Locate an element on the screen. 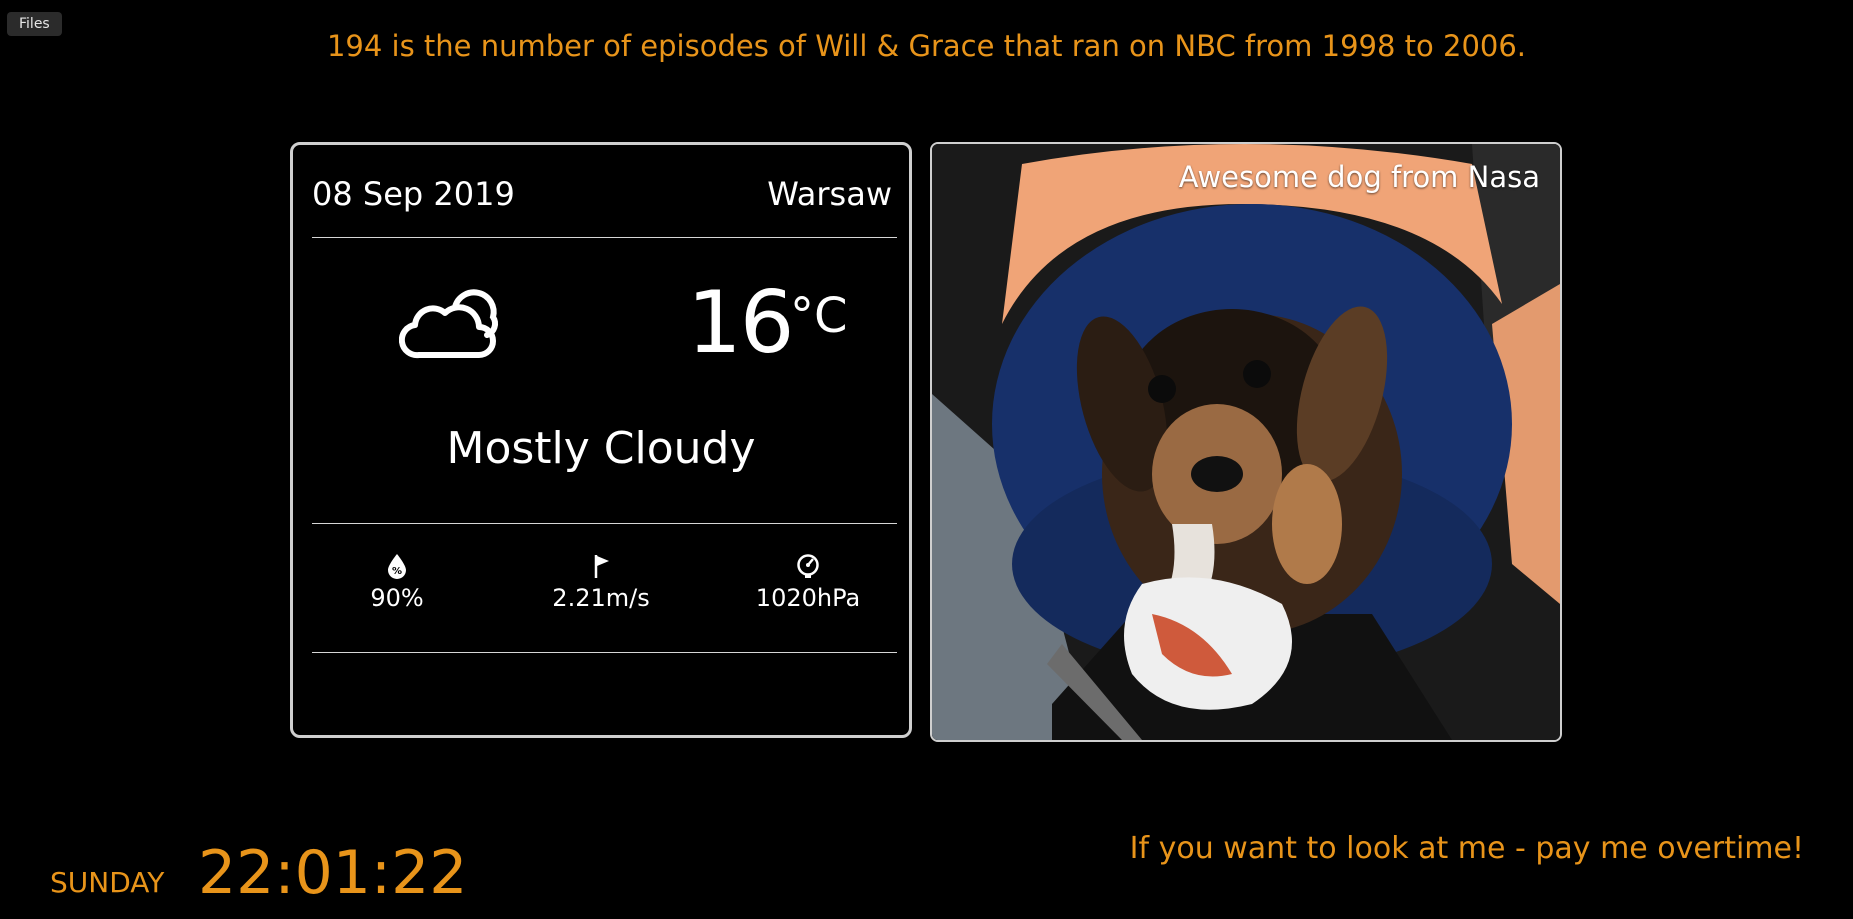 The width and height of the screenshot is (1853, 919). temperature-unit: °C is located at coordinates (819, 316).